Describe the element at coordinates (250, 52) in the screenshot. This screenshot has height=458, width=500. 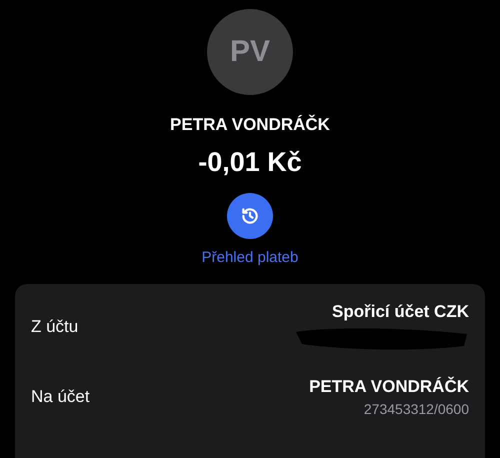
I see `avatar: PV` at that location.